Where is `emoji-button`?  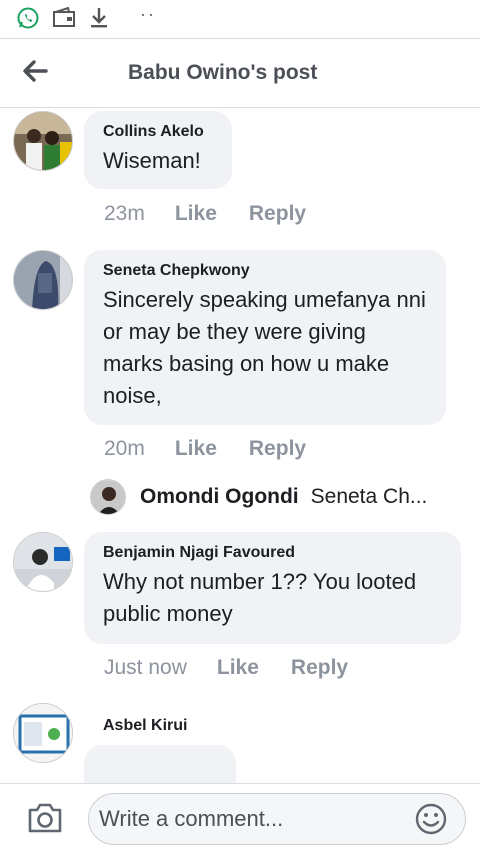
emoji-button is located at coordinates (431, 819).